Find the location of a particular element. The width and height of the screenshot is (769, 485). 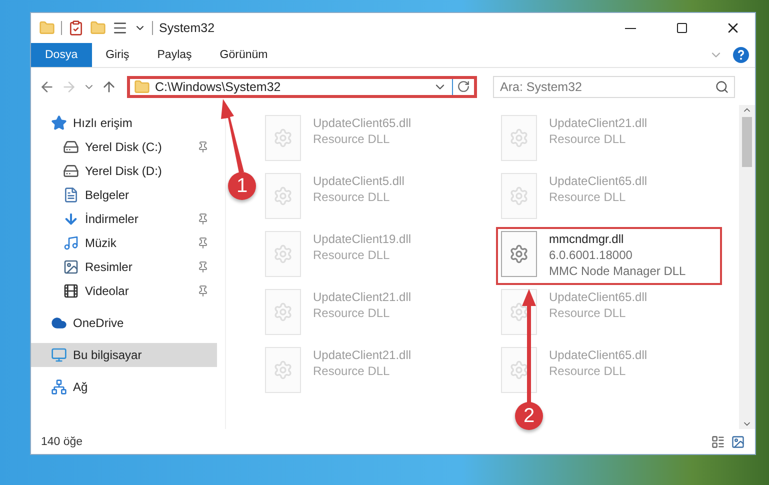

window-title: System32 is located at coordinates (187, 28).